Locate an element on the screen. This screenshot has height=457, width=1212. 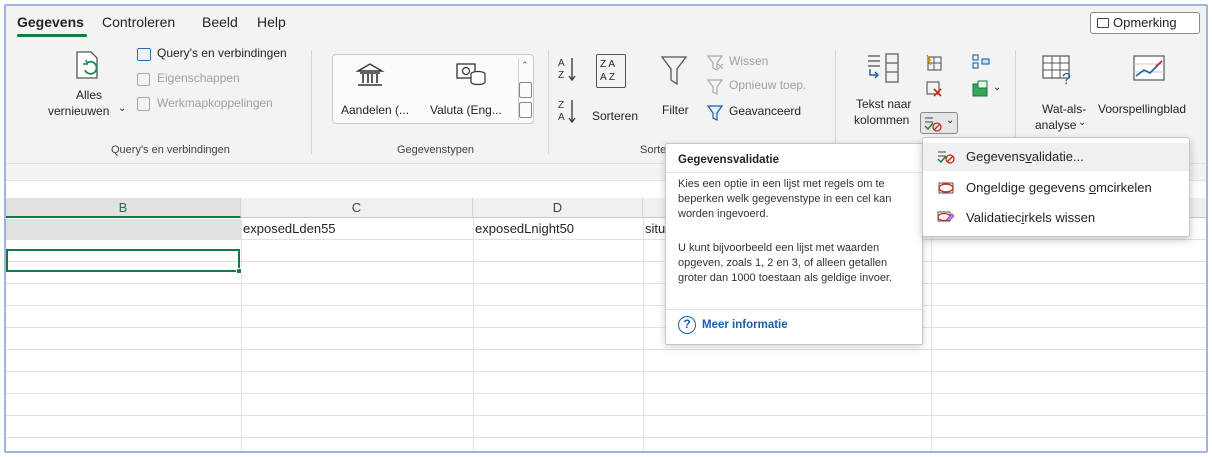
bank-icon is located at coordinates (370, 74).